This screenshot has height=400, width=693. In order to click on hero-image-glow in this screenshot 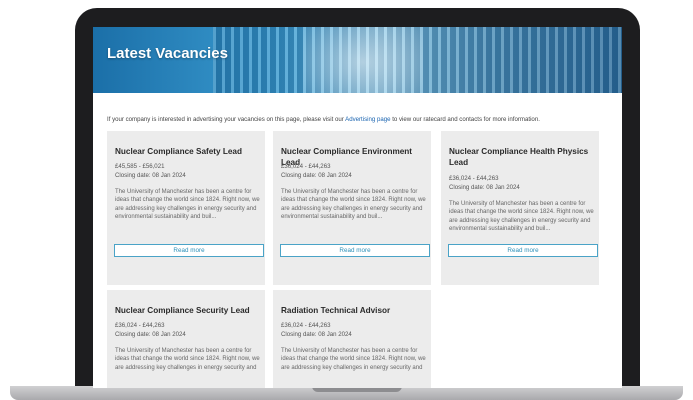, I will do `click(363, 60)`.